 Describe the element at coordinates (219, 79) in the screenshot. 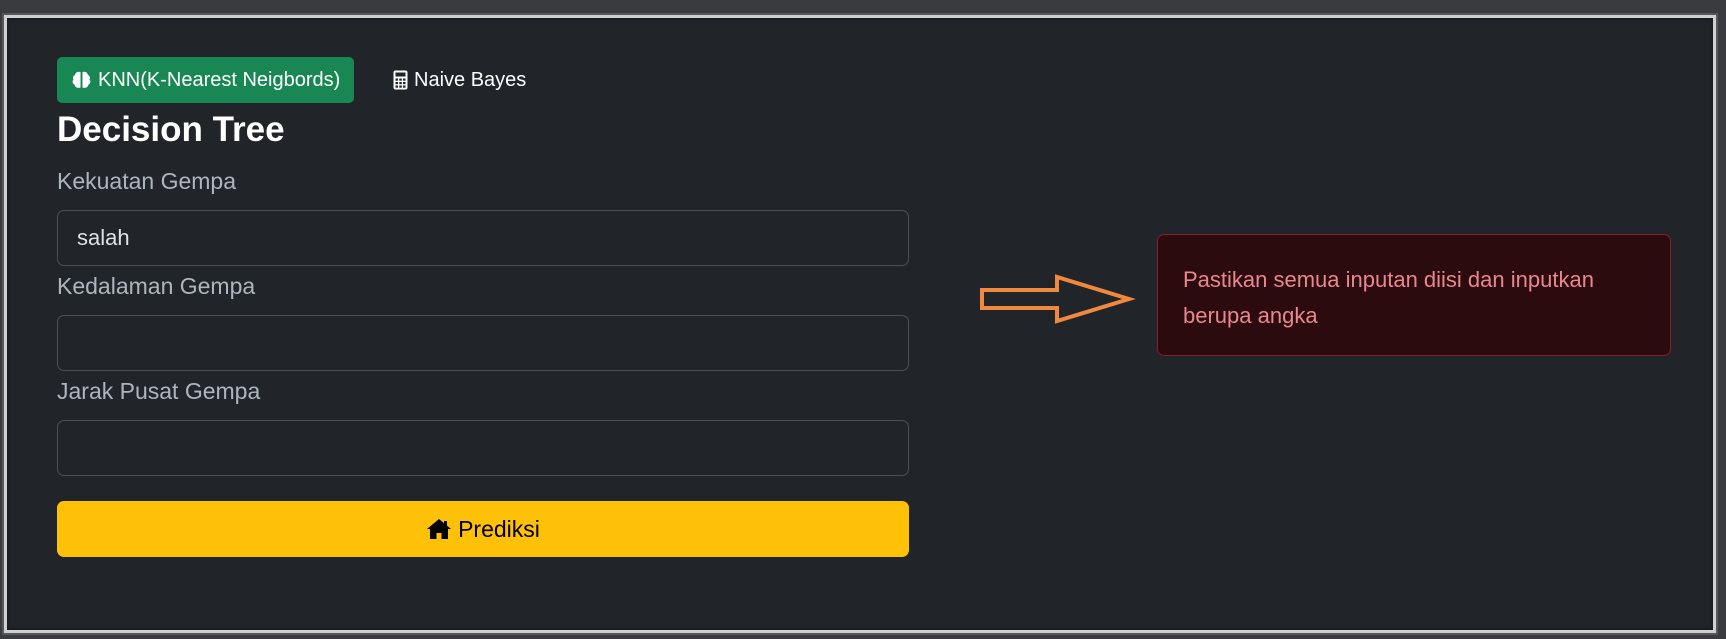

I see `knn-tab-label: KNN(K-Nearest Neigbords)` at that location.